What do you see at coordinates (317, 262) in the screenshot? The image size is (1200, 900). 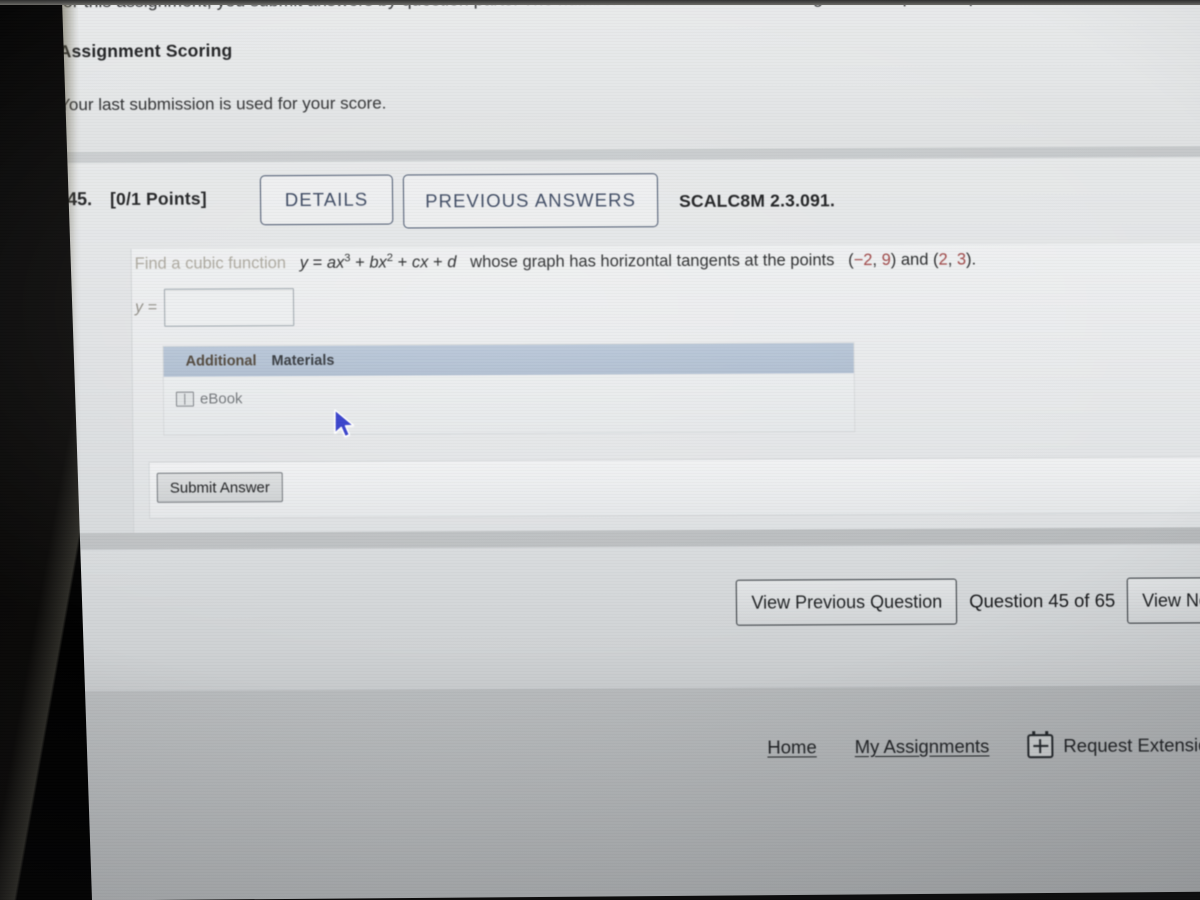 I see `prompt-eq: =` at bounding box center [317, 262].